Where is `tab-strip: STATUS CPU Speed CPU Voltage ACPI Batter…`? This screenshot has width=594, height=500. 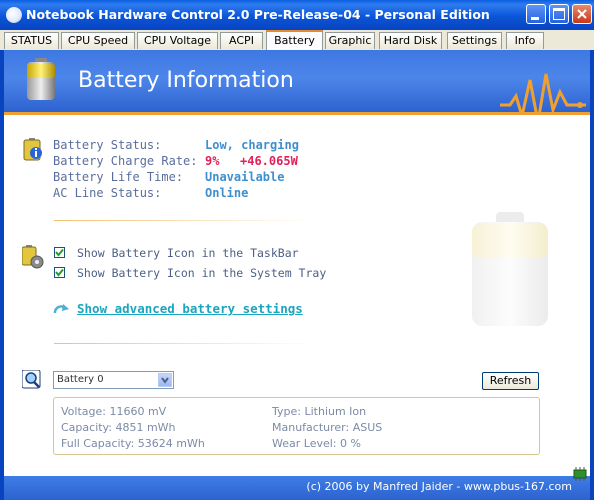
tab-strip: STATUS CPU Speed CPU Voltage ACPI Batter… is located at coordinates (297, 40).